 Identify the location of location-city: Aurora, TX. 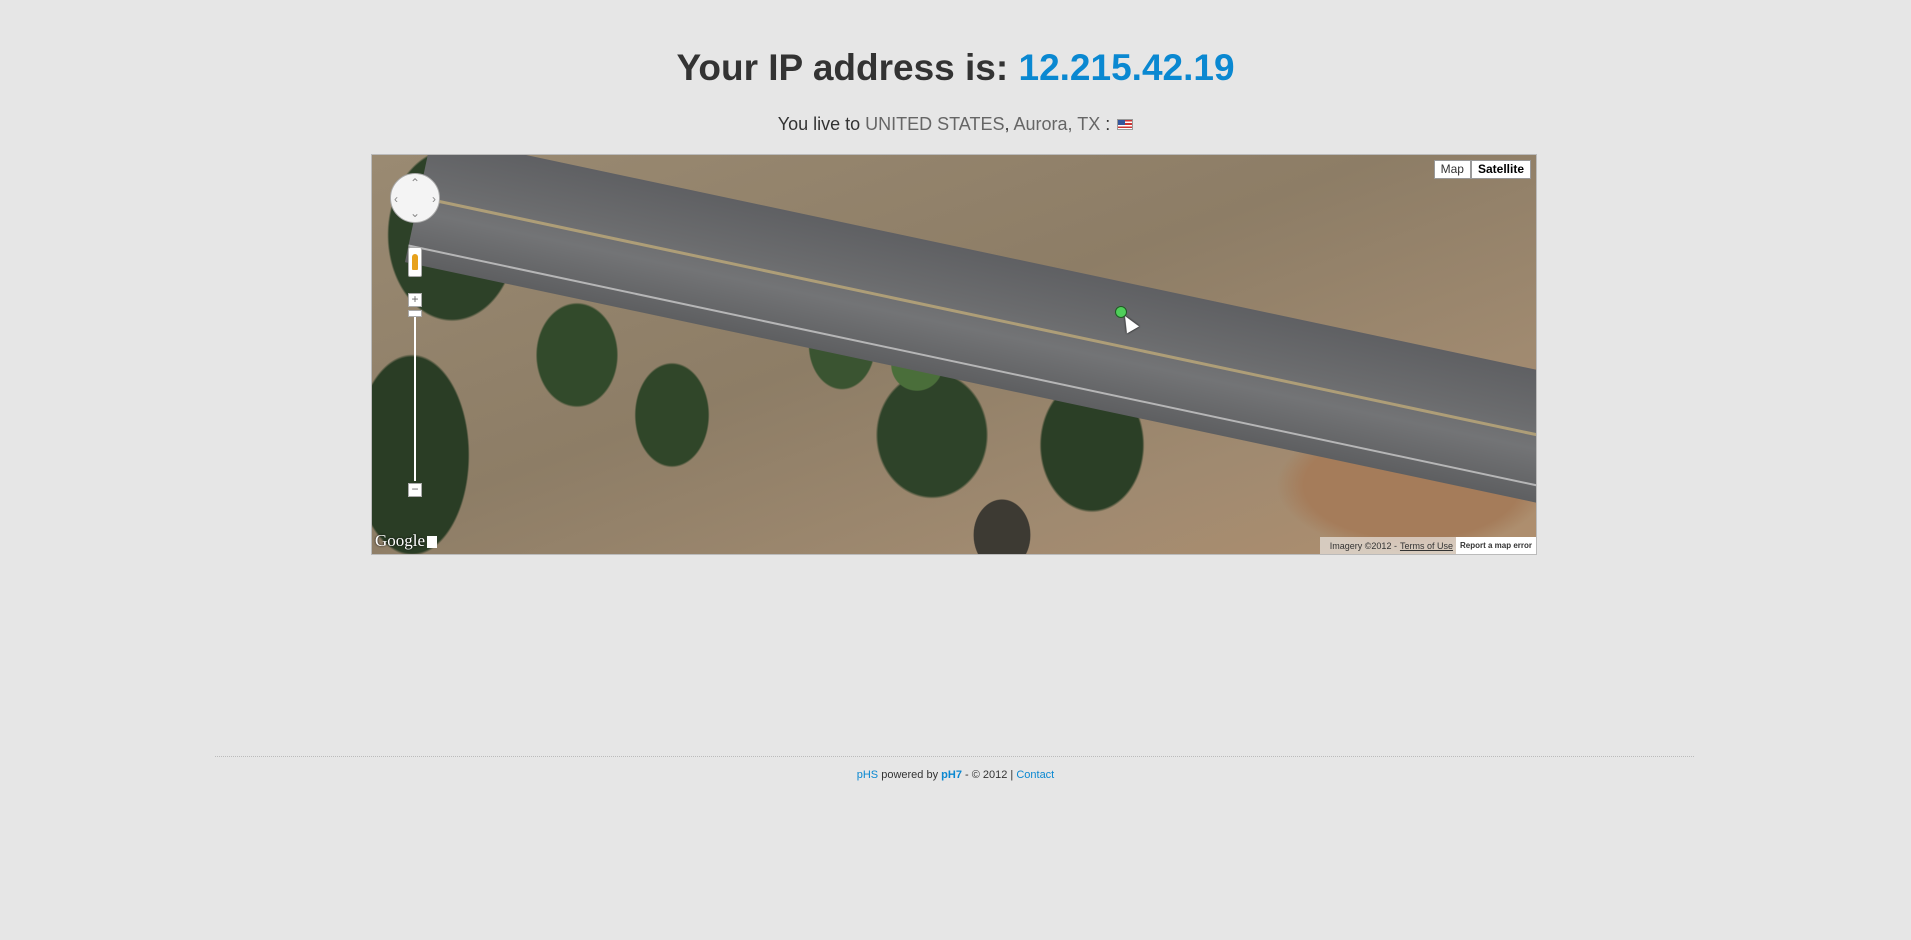
(1057, 124).